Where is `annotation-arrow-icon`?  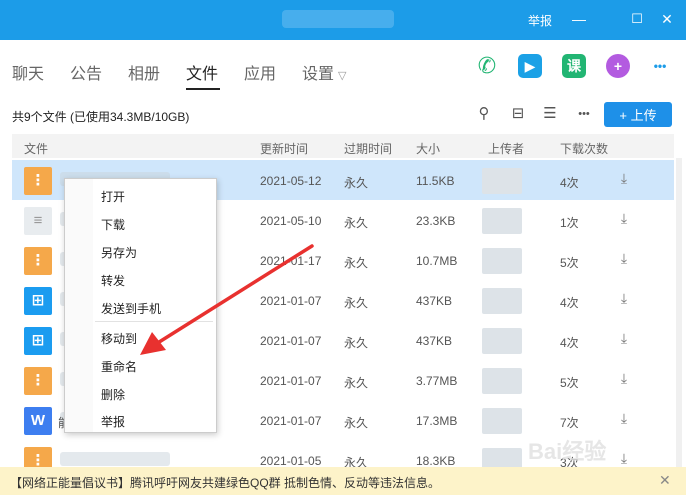 annotation-arrow-icon is located at coordinates (227, 299).